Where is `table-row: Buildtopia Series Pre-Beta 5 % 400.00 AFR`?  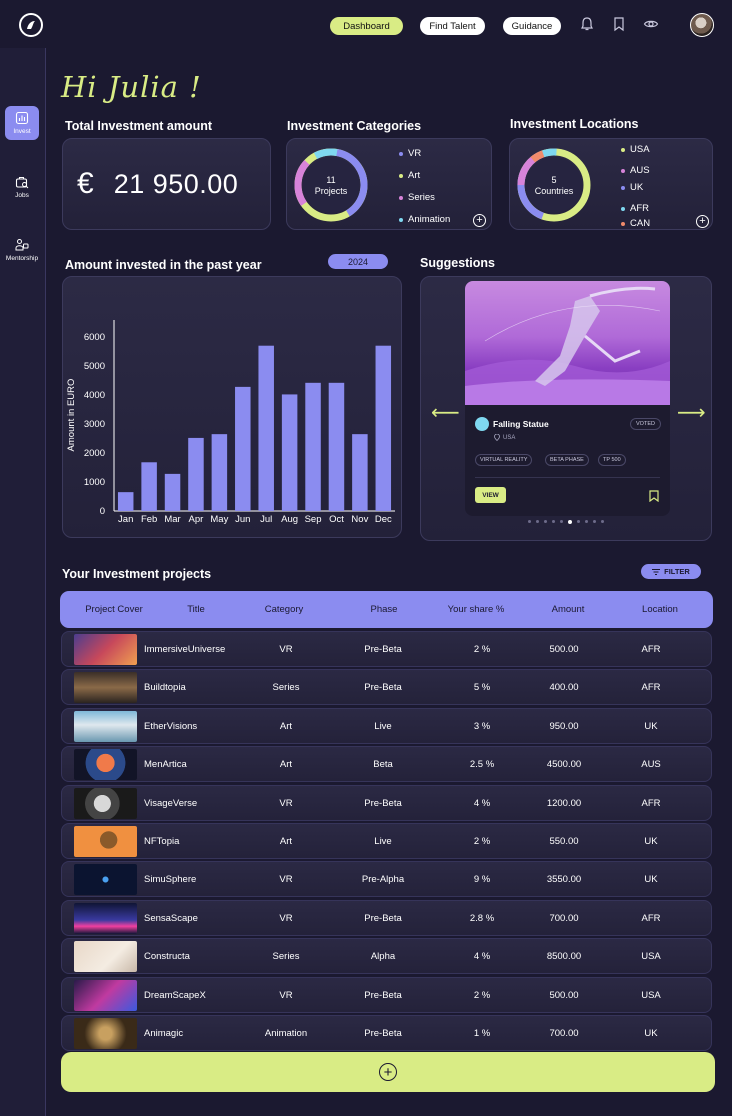 table-row: Buildtopia Series Pre-Beta 5 % 400.00 AFR is located at coordinates (386, 687).